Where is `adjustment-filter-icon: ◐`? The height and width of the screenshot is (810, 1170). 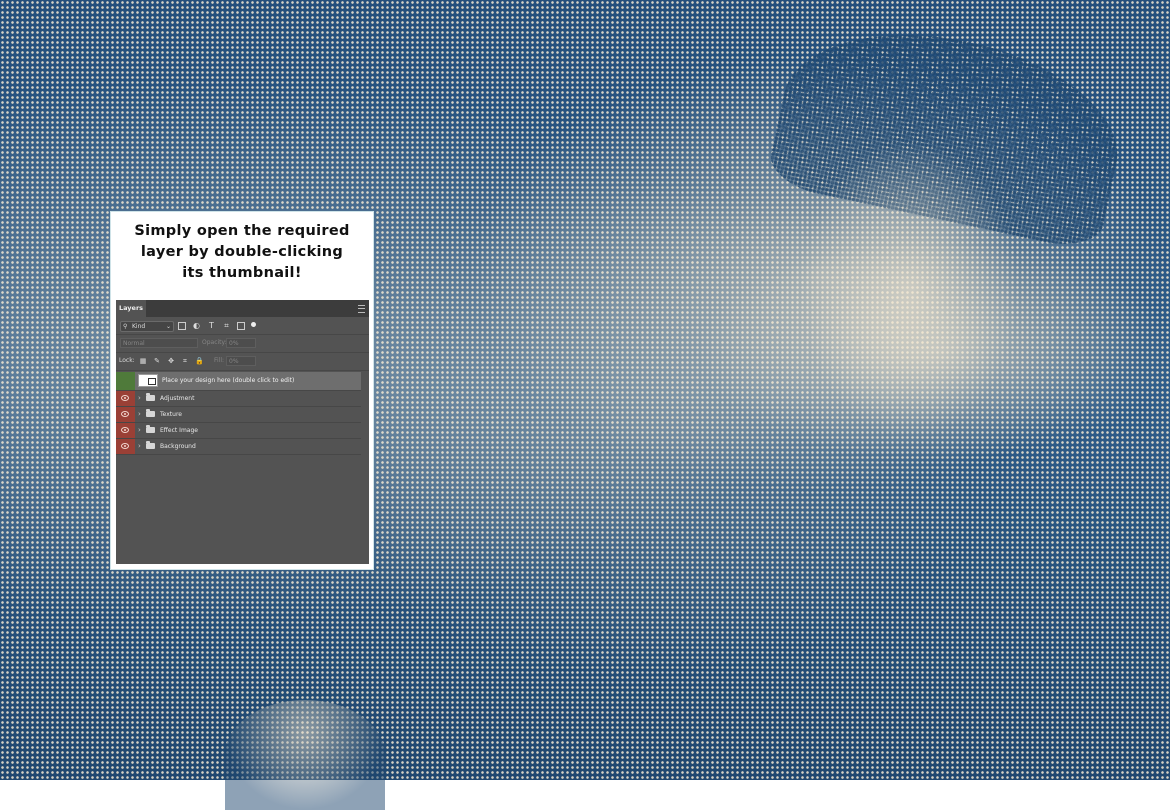 adjustment-filter-icon: ◐ is located at coordinates (196, 325).